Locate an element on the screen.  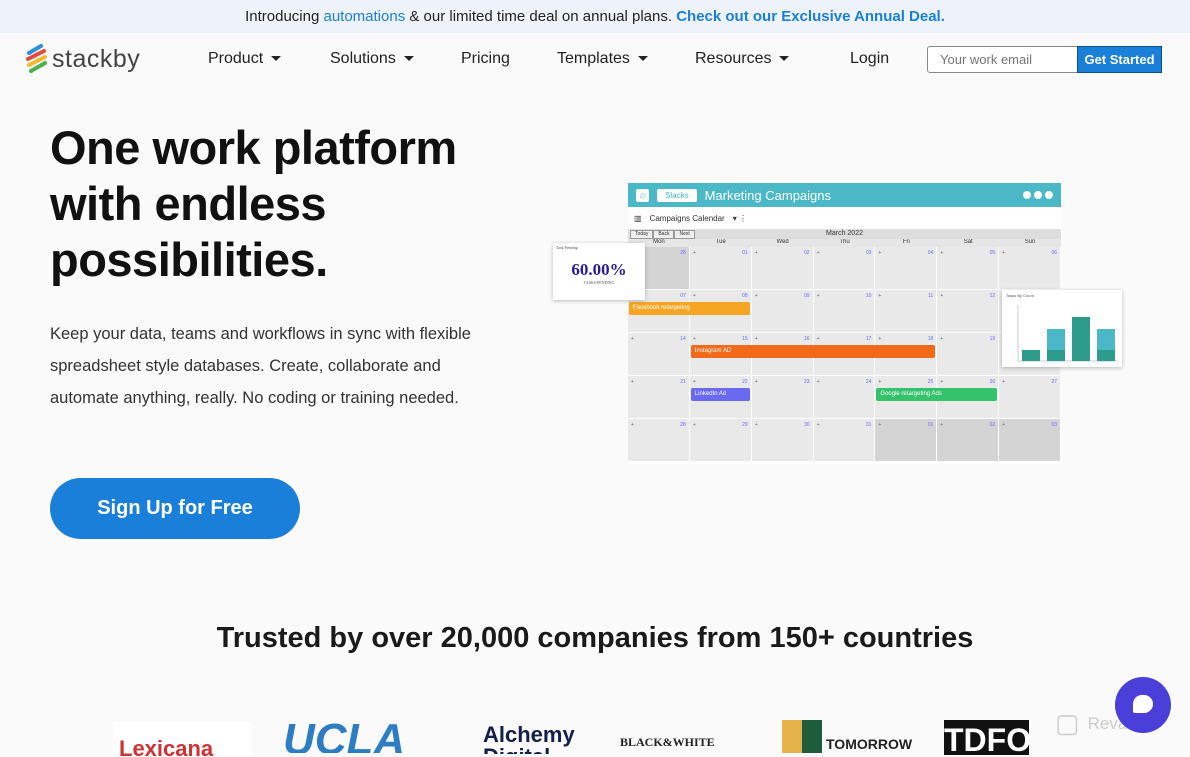
date-number: 26 is located at coordinates (992, 382).